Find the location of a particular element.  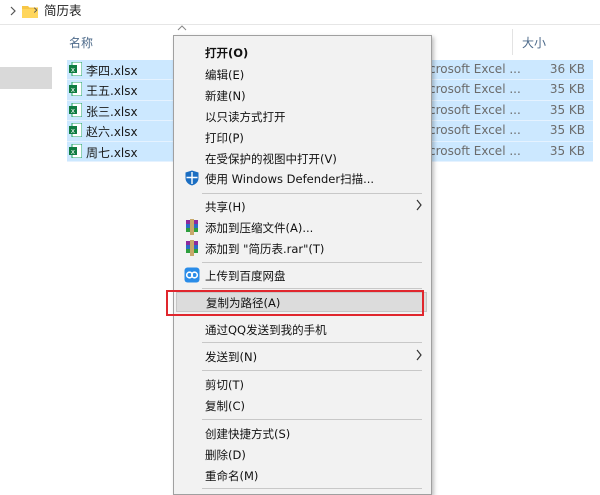

column-header-name: 名称 is located at coordinates (81, 42).